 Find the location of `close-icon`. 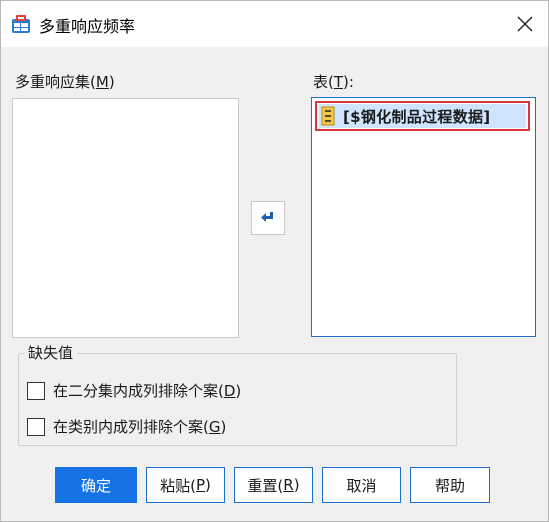

close-icon is located at coordinates (525, 24).